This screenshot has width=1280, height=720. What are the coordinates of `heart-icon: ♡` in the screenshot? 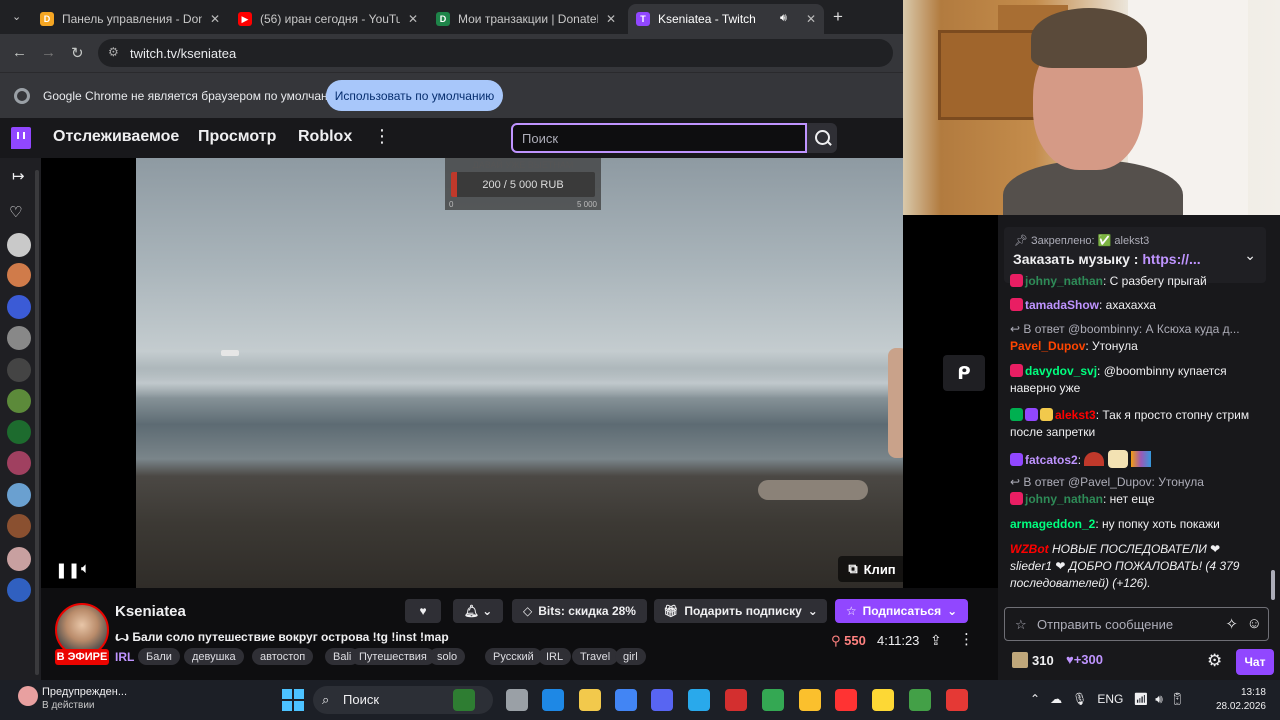 It's located at (15, 212).